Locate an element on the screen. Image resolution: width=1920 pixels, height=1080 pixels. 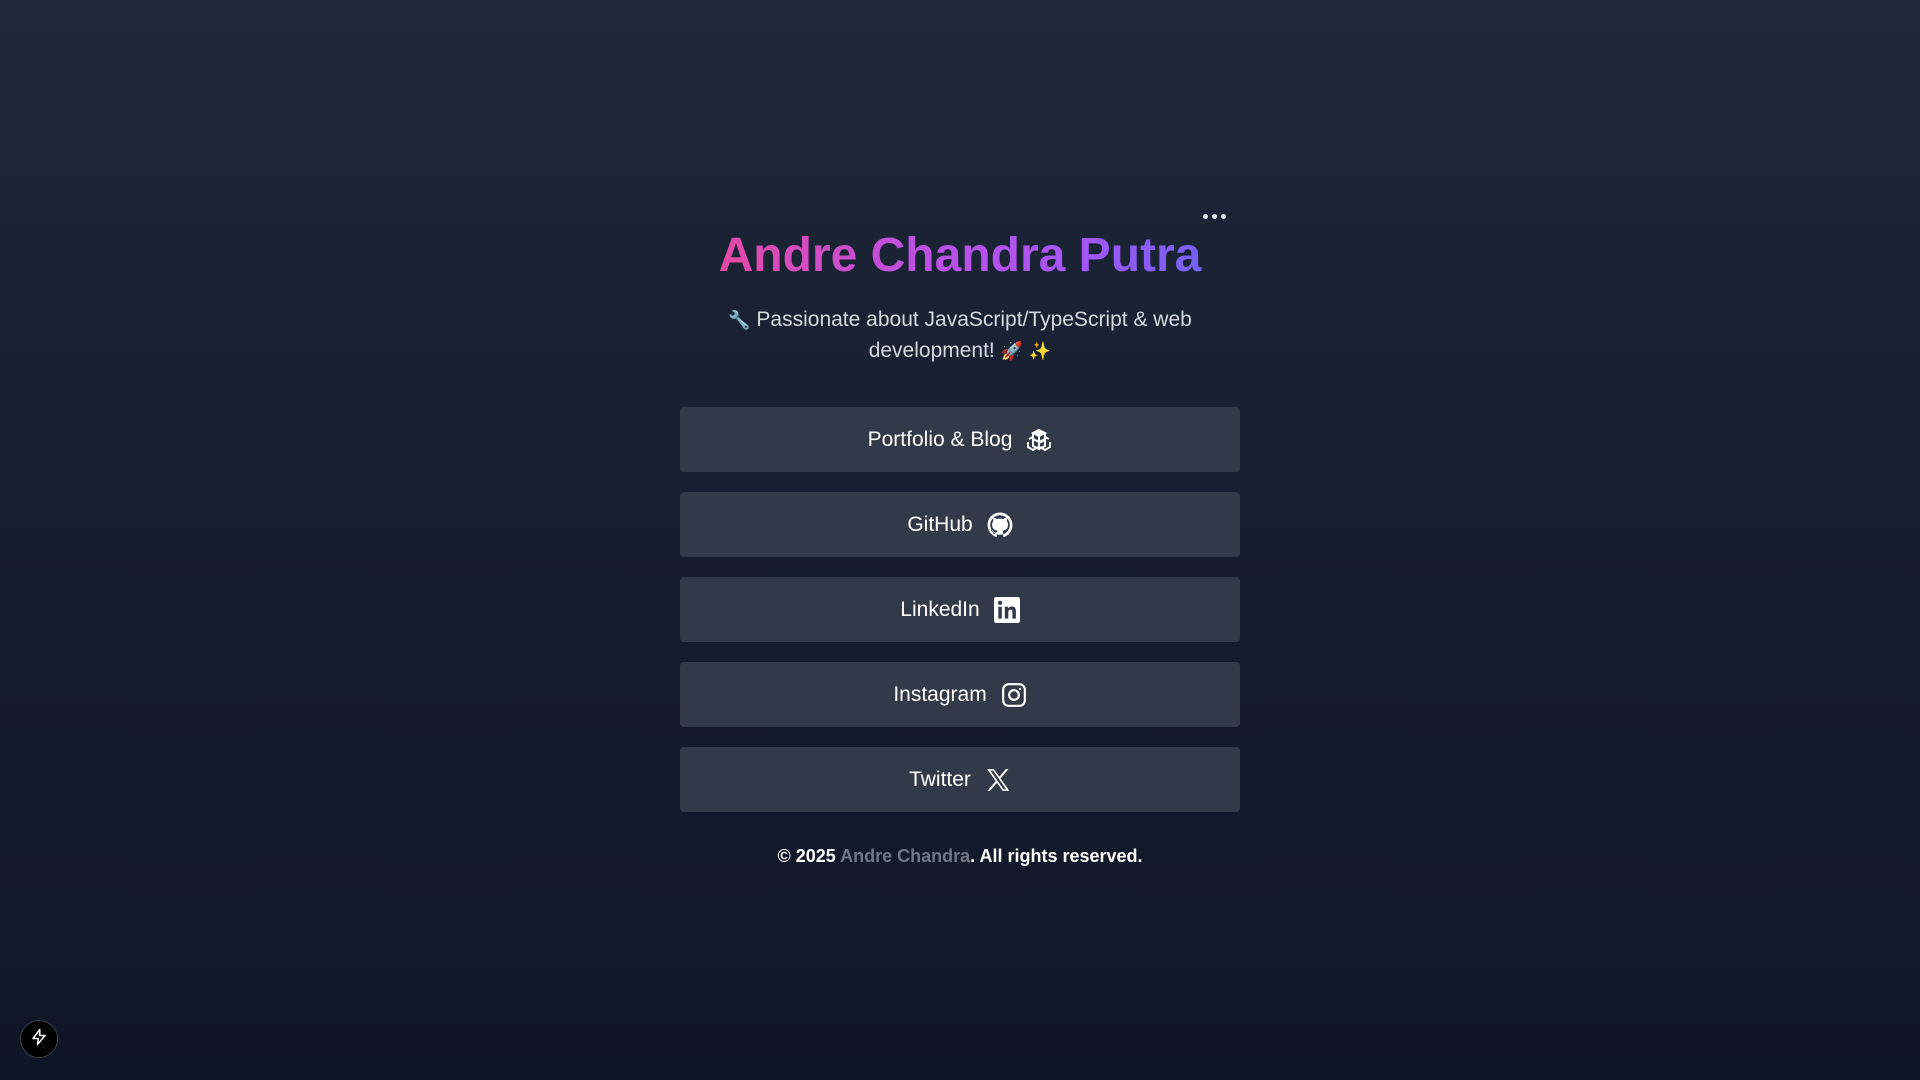
sparkles-emoji: ✨ is located at coordinates (1040, 351).